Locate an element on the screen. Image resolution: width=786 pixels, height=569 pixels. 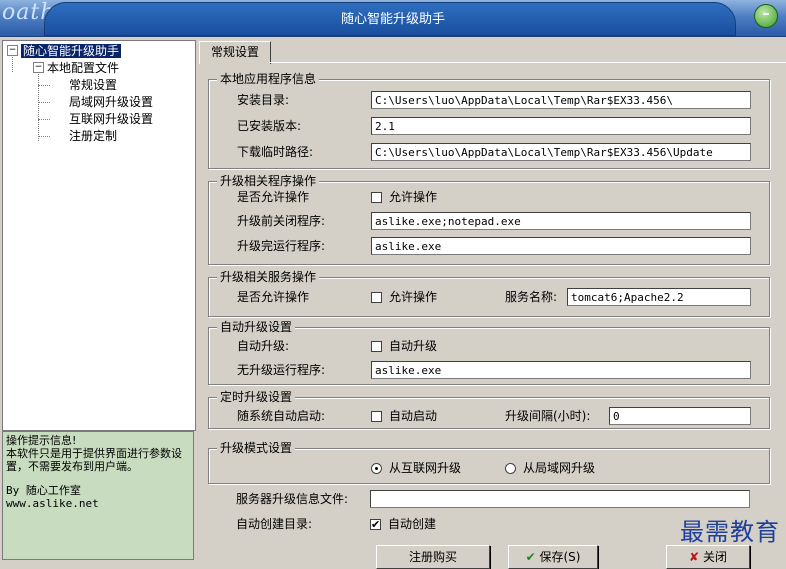
service-name-field: tomcat6;Apache2.2 is located at coordinates (659, 297).